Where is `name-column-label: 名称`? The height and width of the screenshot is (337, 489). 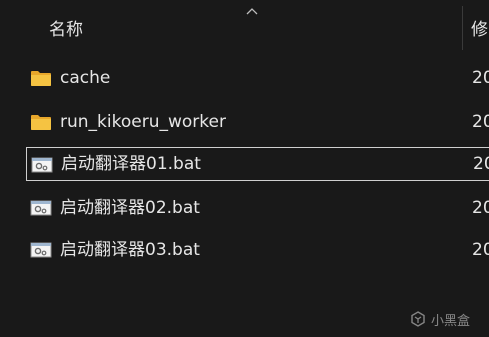 name-column-label: 名称 is located at coordinates (66, 30).